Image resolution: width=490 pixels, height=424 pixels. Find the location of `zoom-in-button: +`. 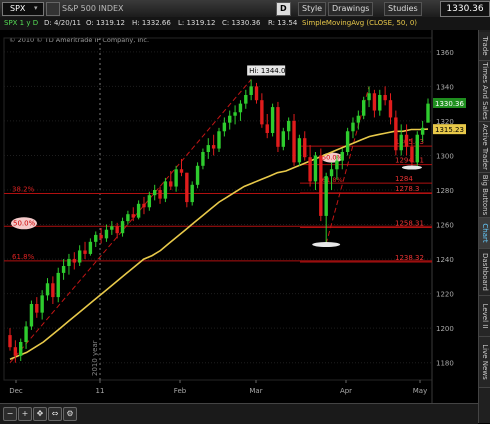

zoom-in-button: + is located at coordinates (25, 414).